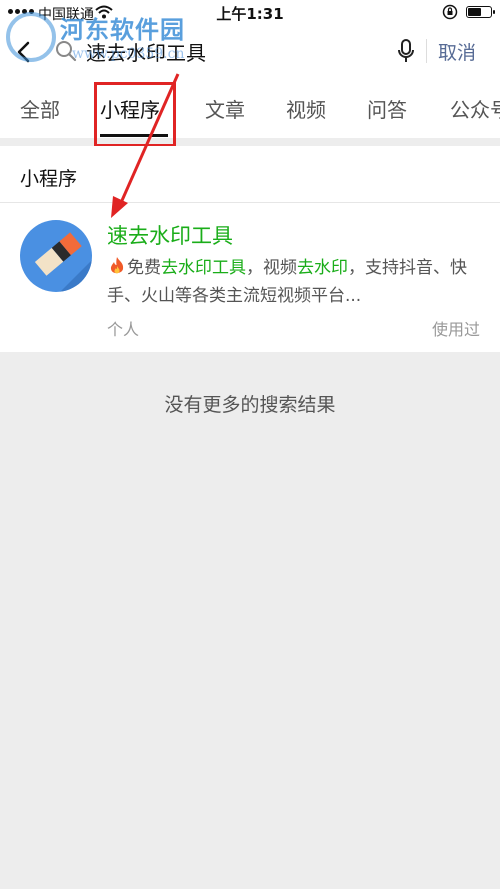  Describe the element at coordinates (24, 52) in the screenshot. I see `back-icon` at that location.